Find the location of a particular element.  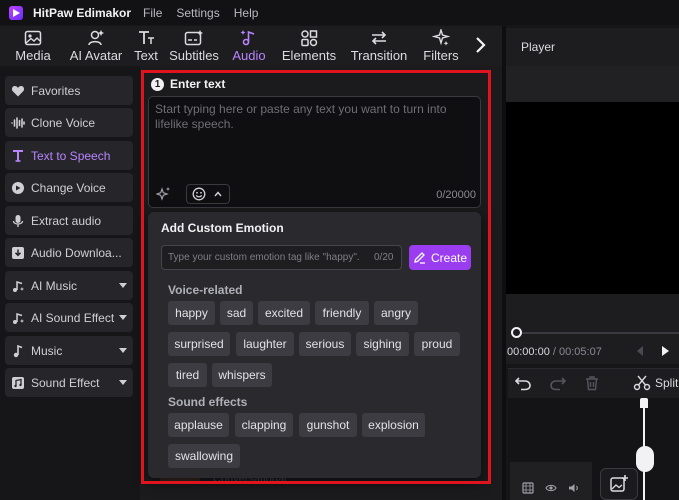

sidebar-item-extract-audio: Extract audio is located at coordinates (69, 220).